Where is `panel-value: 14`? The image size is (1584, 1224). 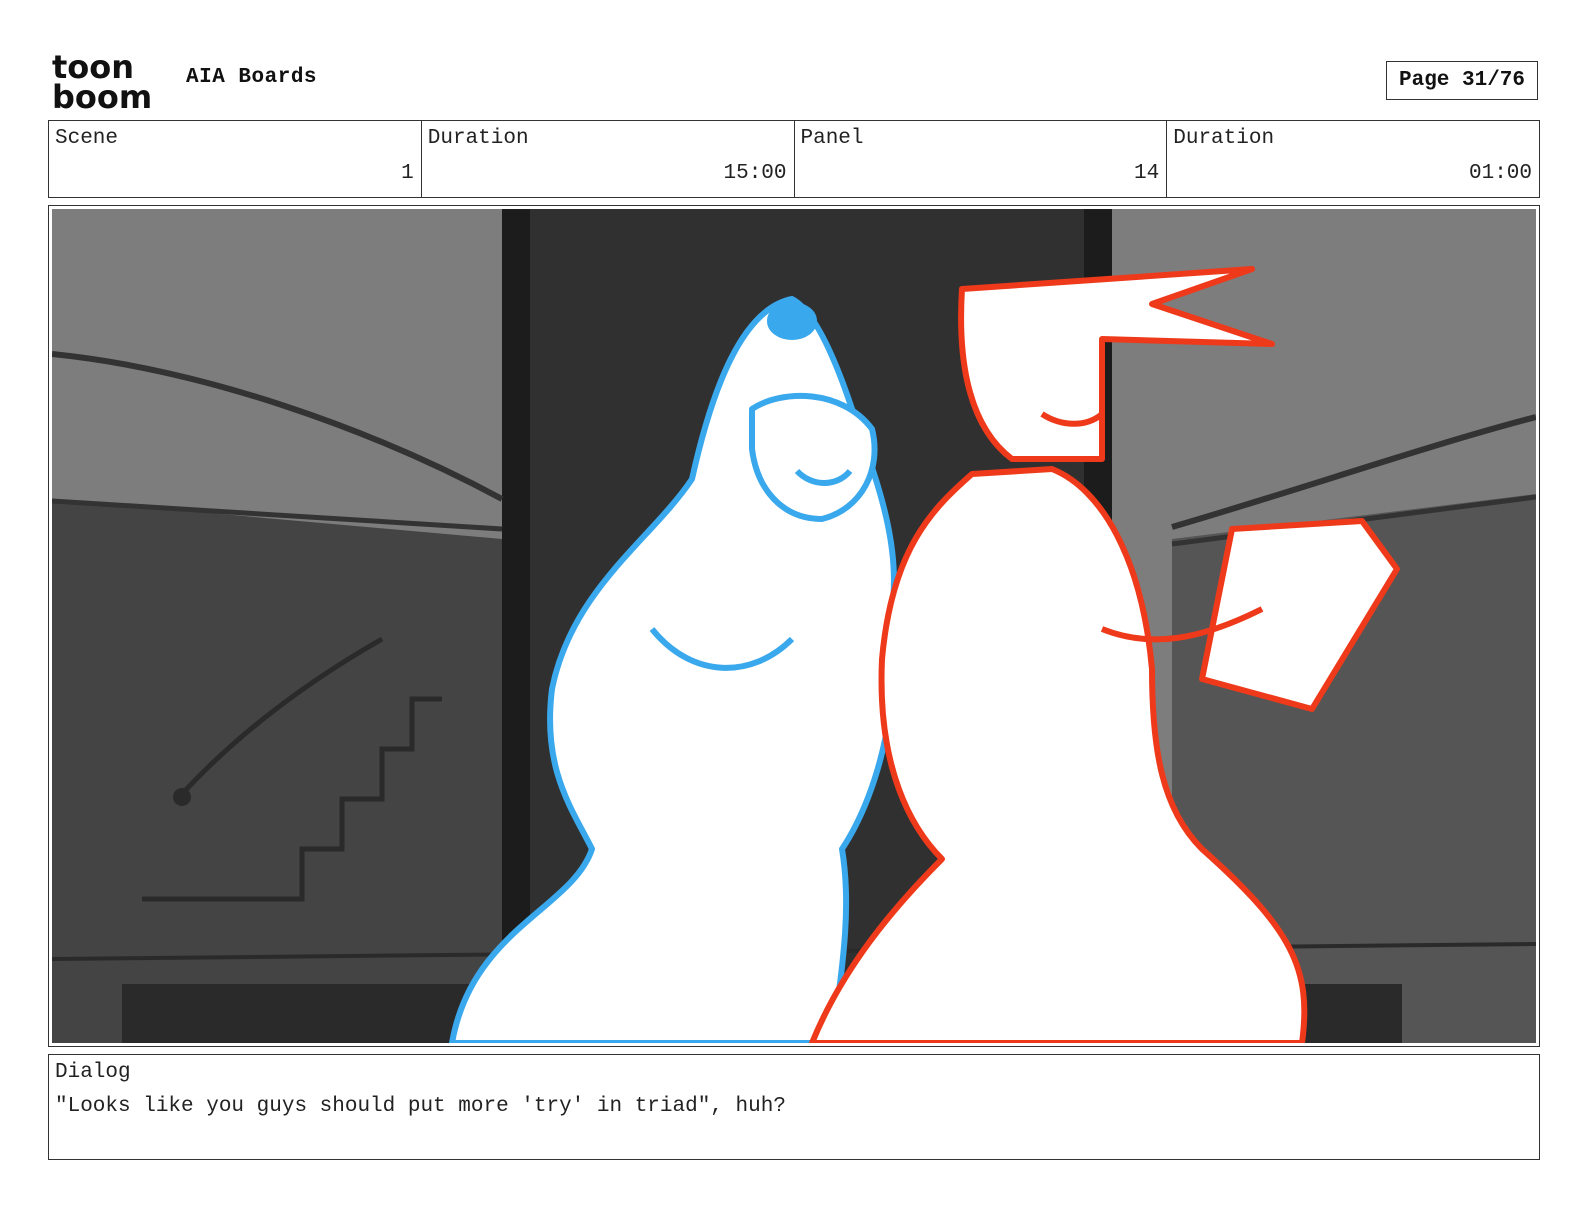 panel-value: 14 is located at coordinates (1147, 173).